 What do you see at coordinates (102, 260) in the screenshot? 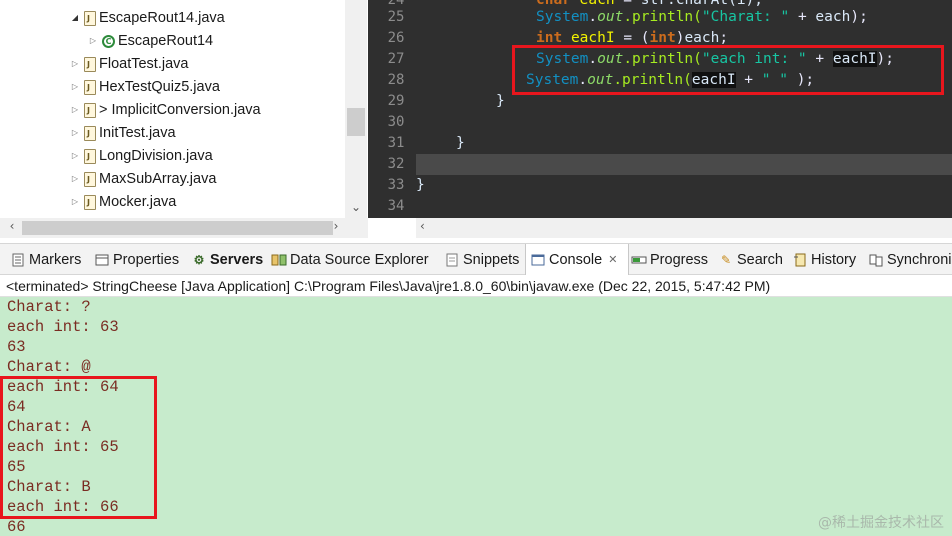
I see `properties-icon` at bounding box center [102, 260].